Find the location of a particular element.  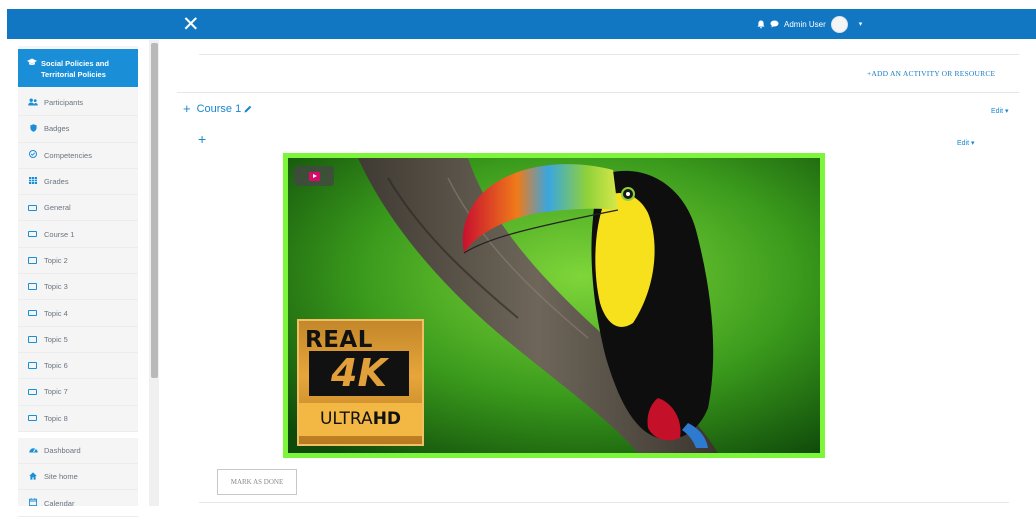

sidebar-item-participants: Participants is located at coordinates (78, 103).